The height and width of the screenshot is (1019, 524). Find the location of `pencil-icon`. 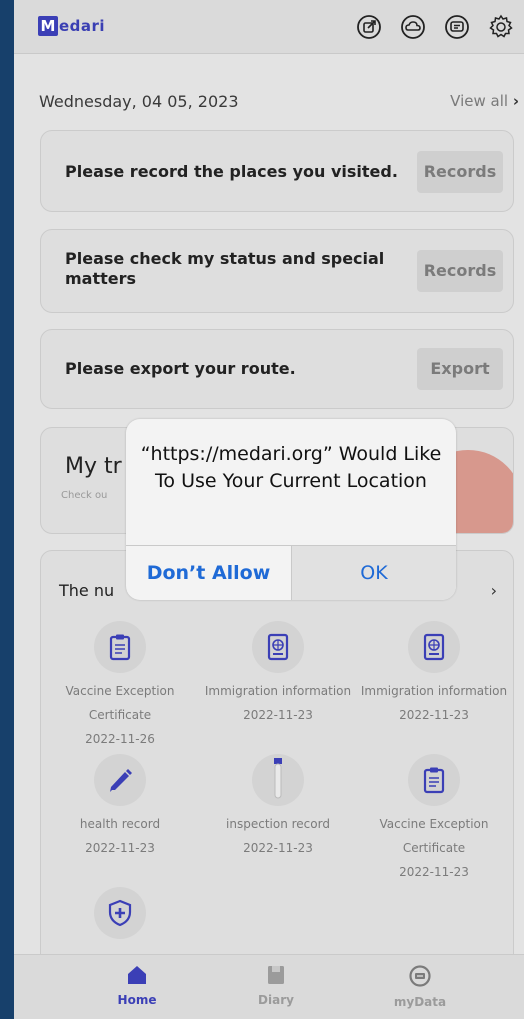

pencil-icon is located at coordinates (120, 780).